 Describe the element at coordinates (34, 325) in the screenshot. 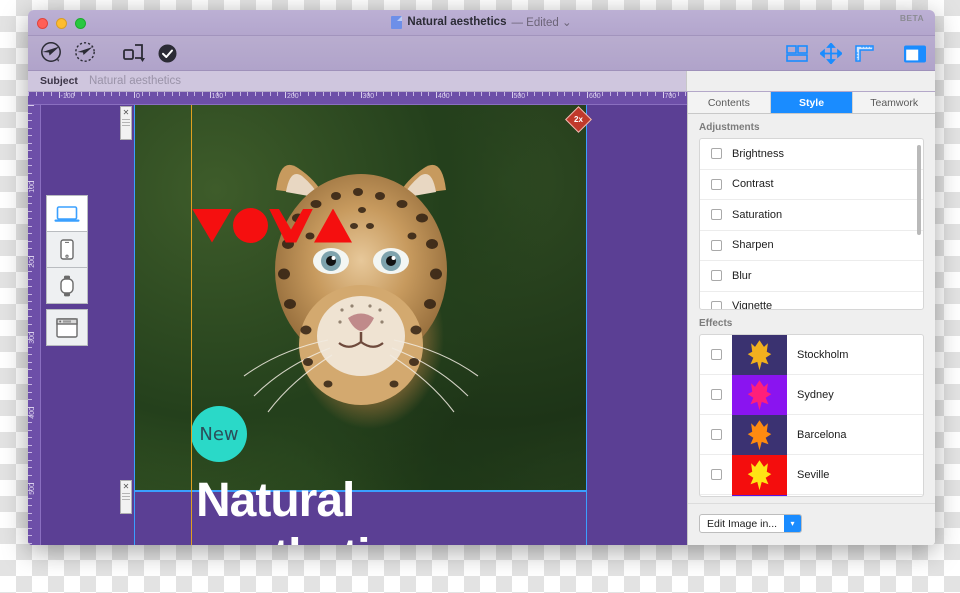

I see `vertical-ruler: 100 200 300 400 500` at that location.